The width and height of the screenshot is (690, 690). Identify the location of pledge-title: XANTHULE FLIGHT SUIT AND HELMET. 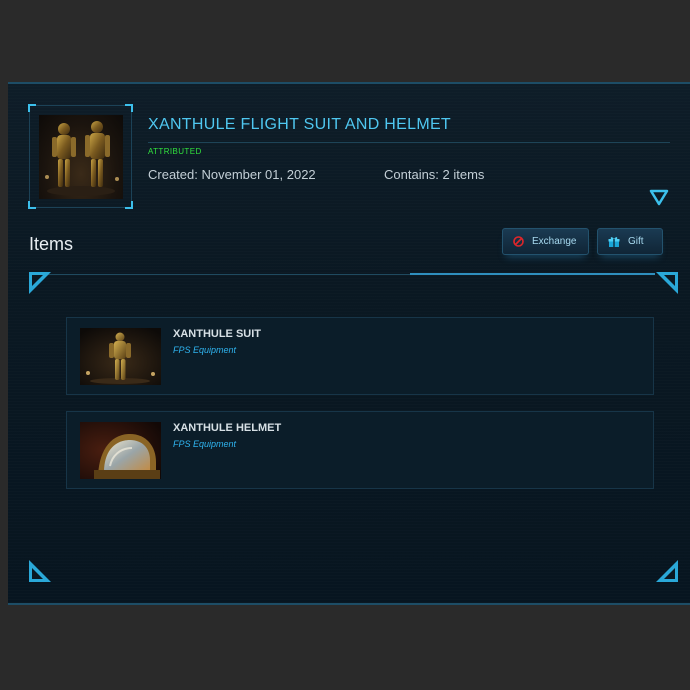
(299, 124).